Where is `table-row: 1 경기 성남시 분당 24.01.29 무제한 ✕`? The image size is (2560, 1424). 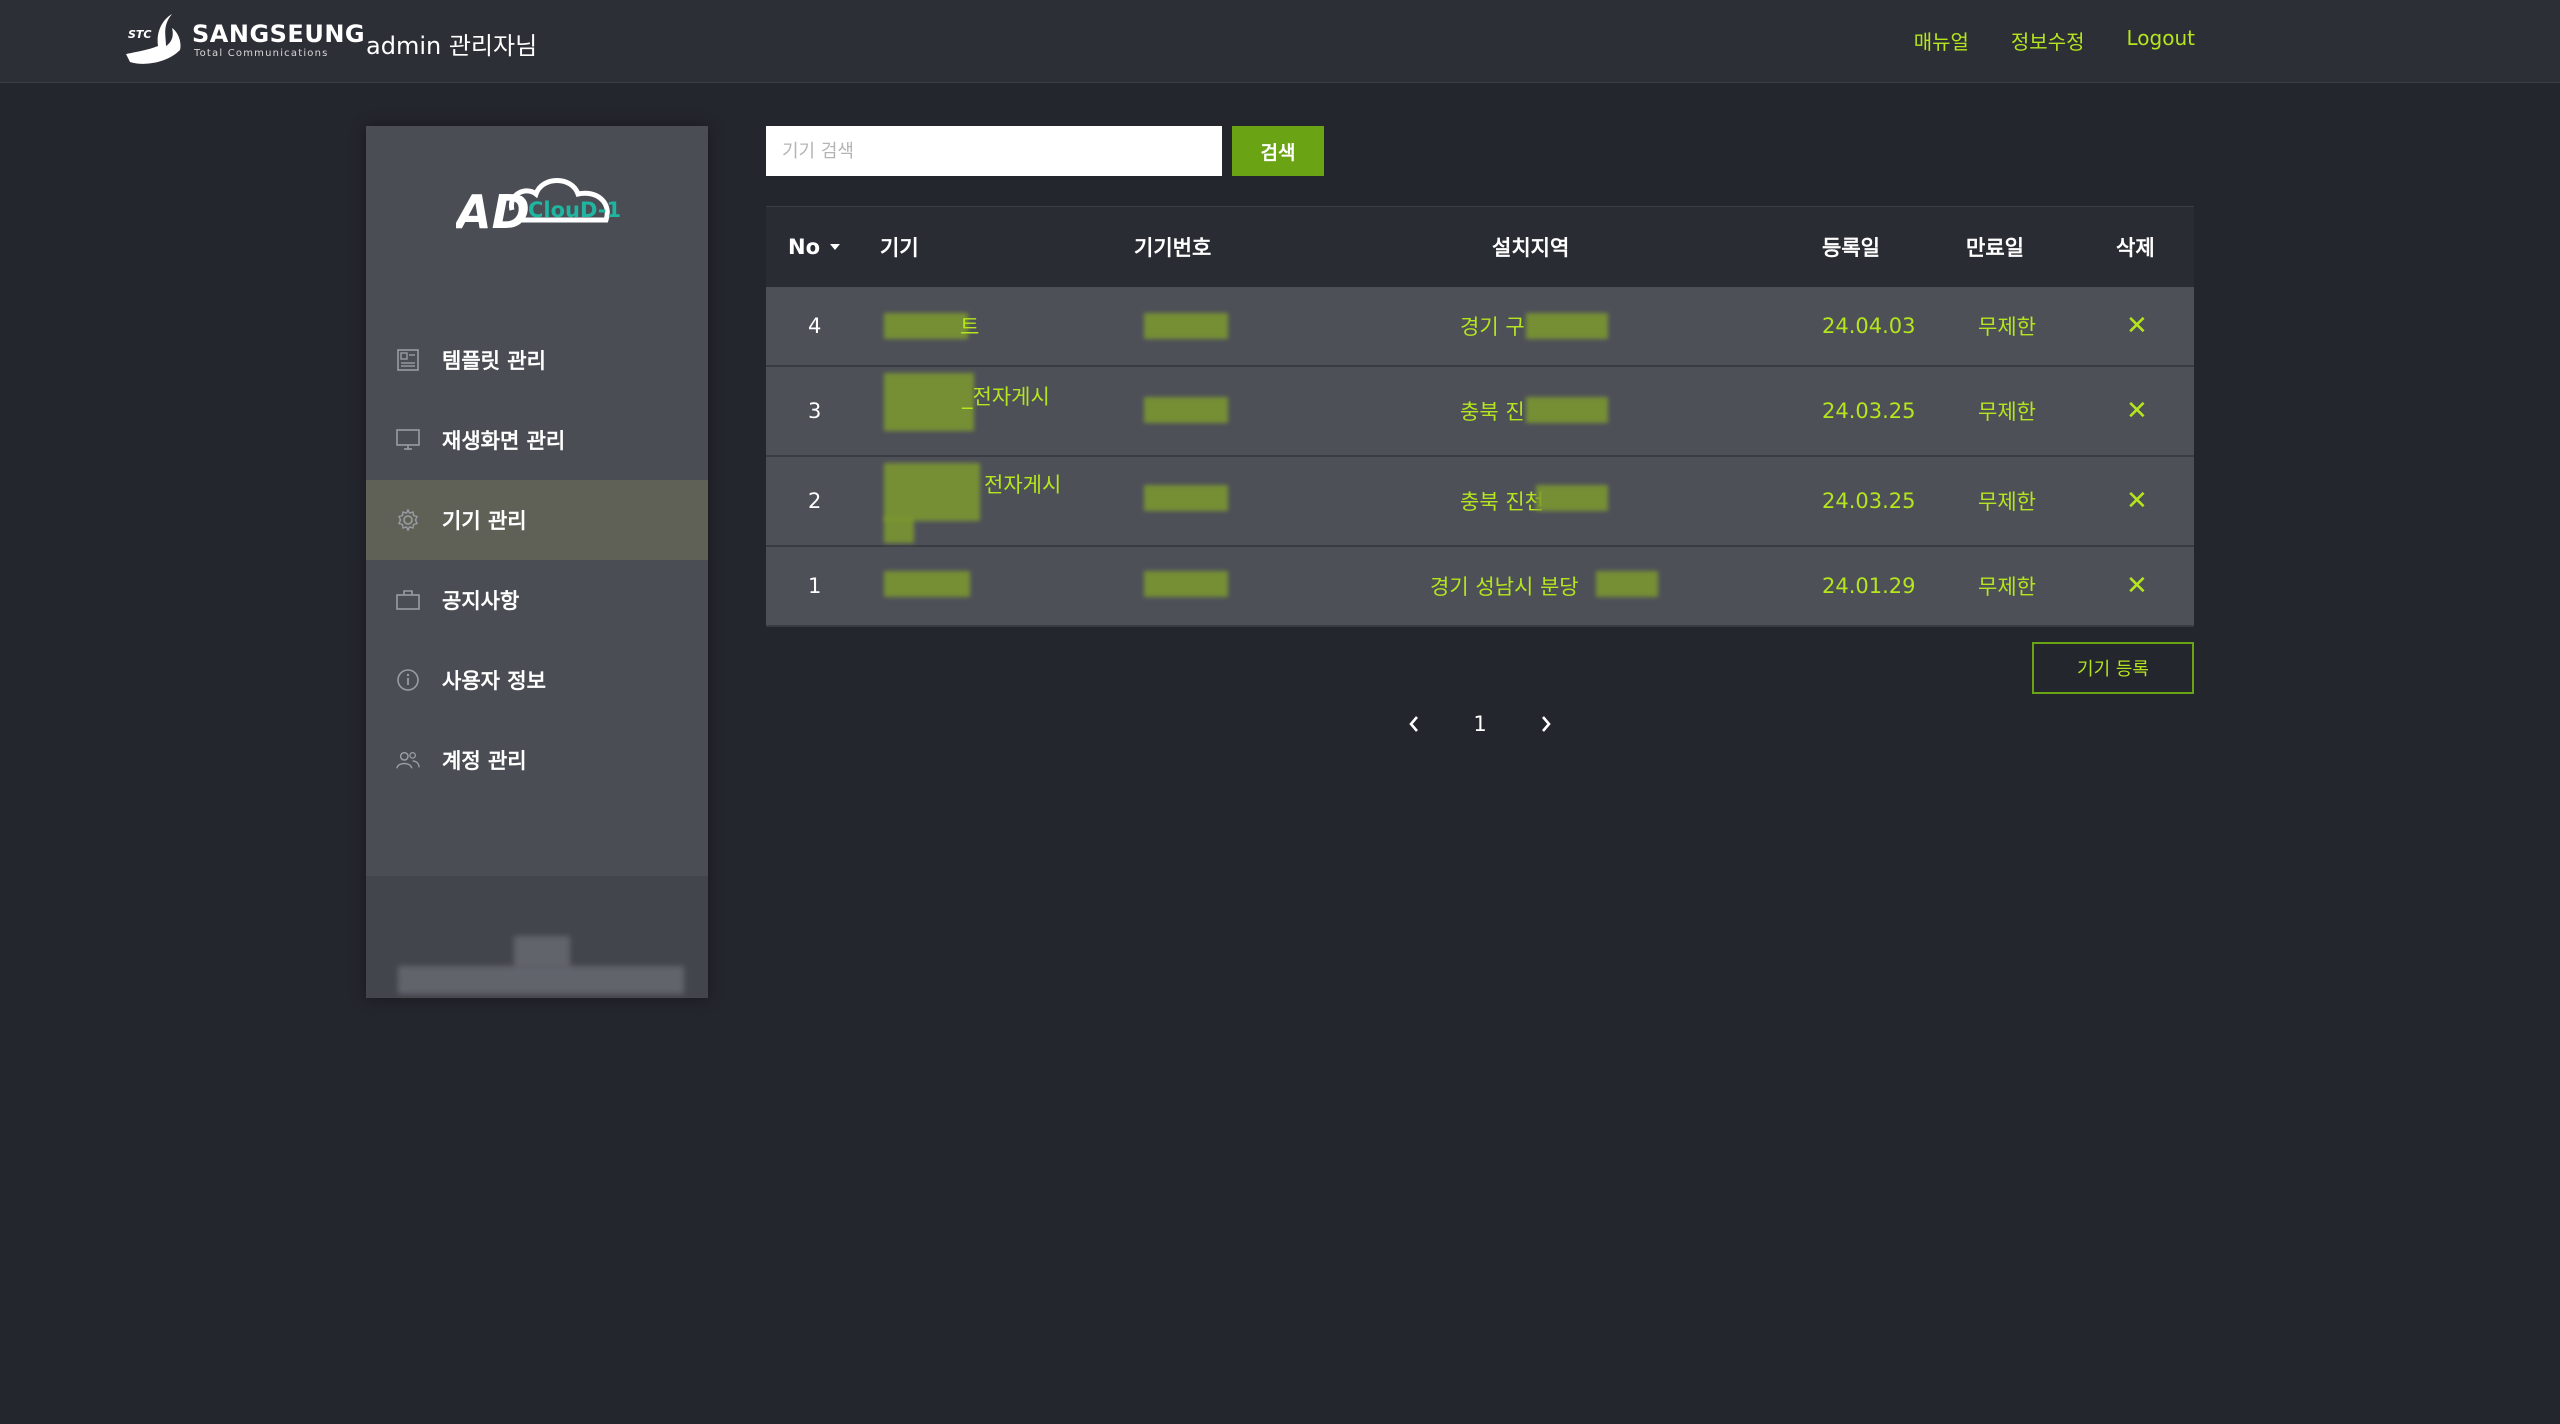
table-row: 1 경기 성남시 분당 24.01.29 무제한 ✕ is located at coordinates (1480, 587).